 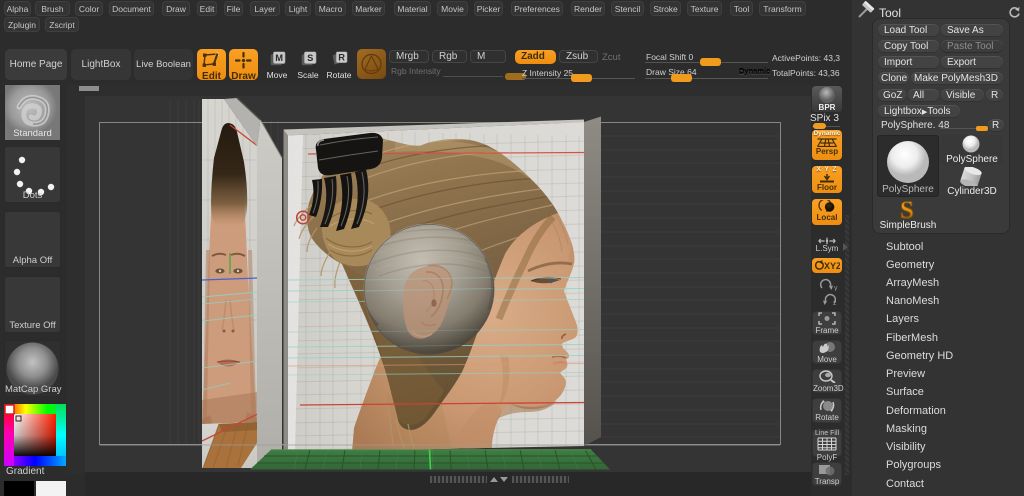 What do you see at coordinates (832, 266) in the screenshot?
I see `svg-text: XYZ` at bounding box center [832, 266].